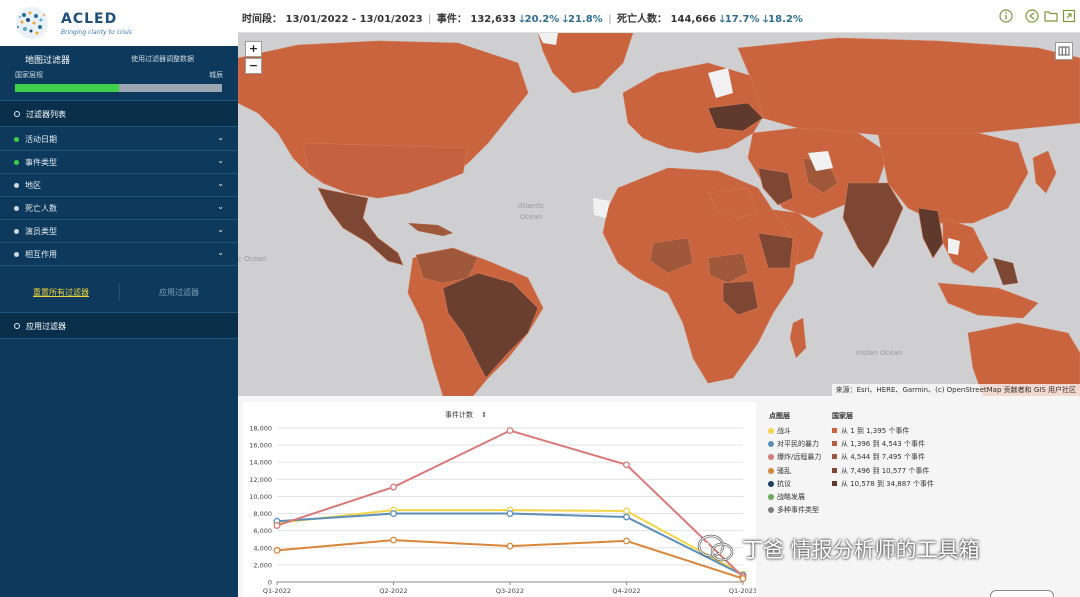  I want to click on filter-item: 地区 ⌄, so click(119, 185).